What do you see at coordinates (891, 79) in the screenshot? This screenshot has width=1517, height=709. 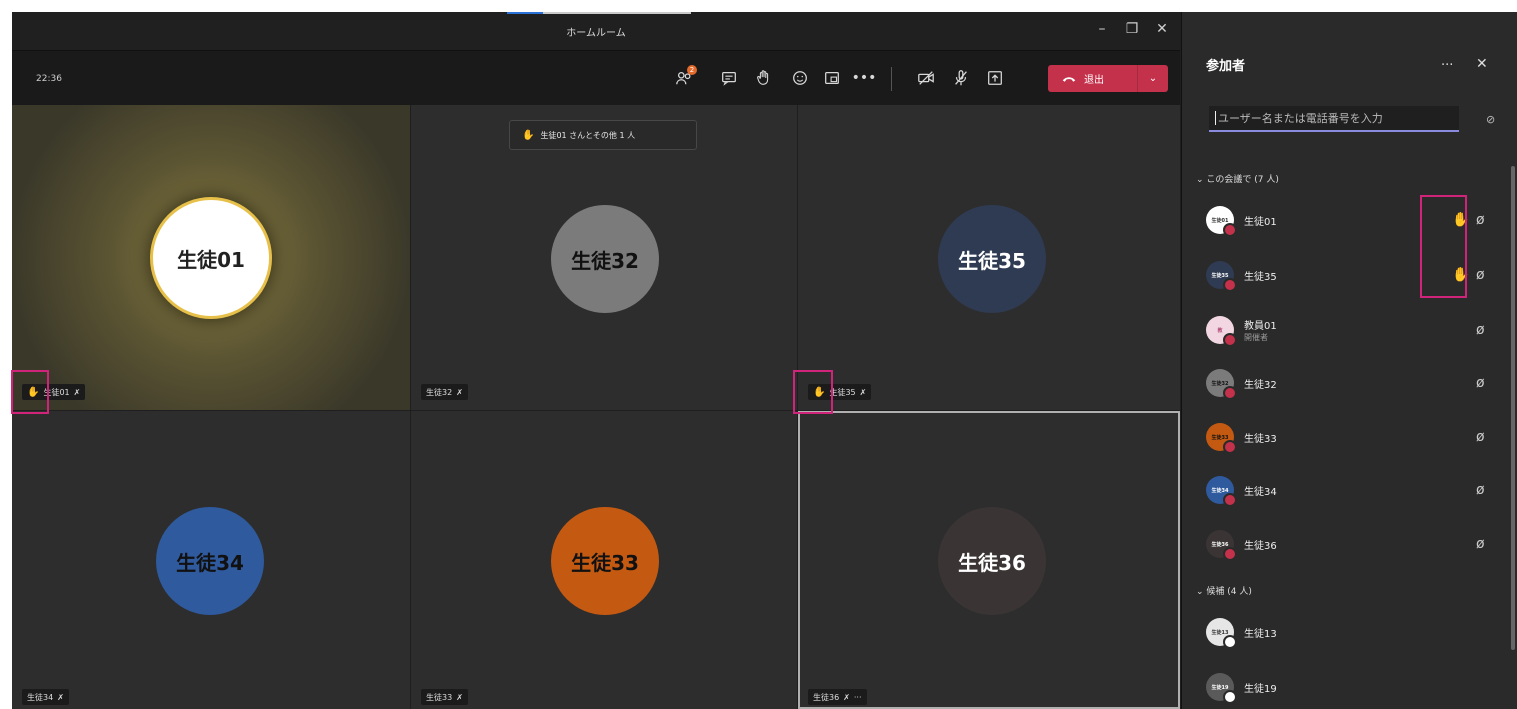 I see `toolbar-divider` at bounding box center [891, 79].